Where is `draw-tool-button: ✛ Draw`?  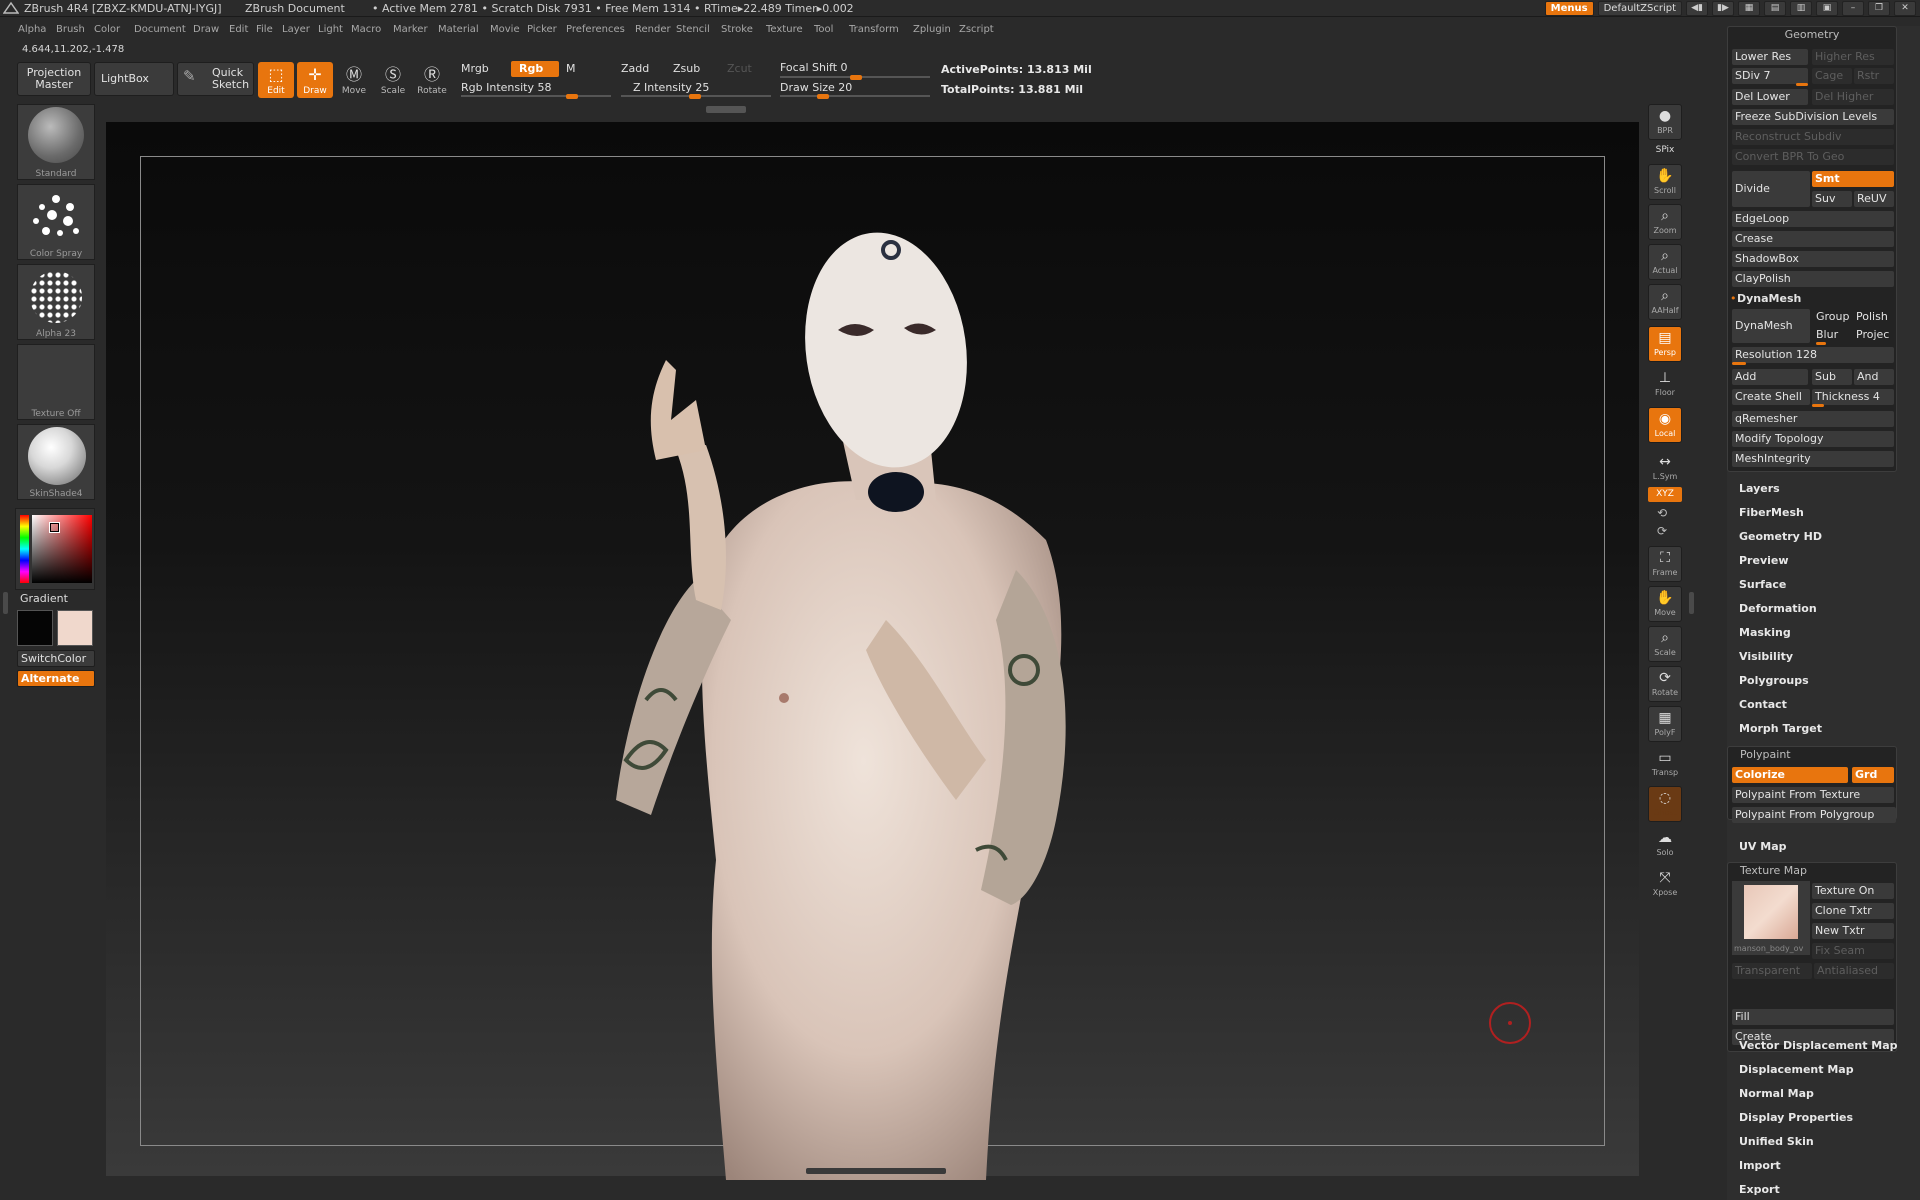 draw-tool-button: ✛ Draw is located at coordinates (315, 80).